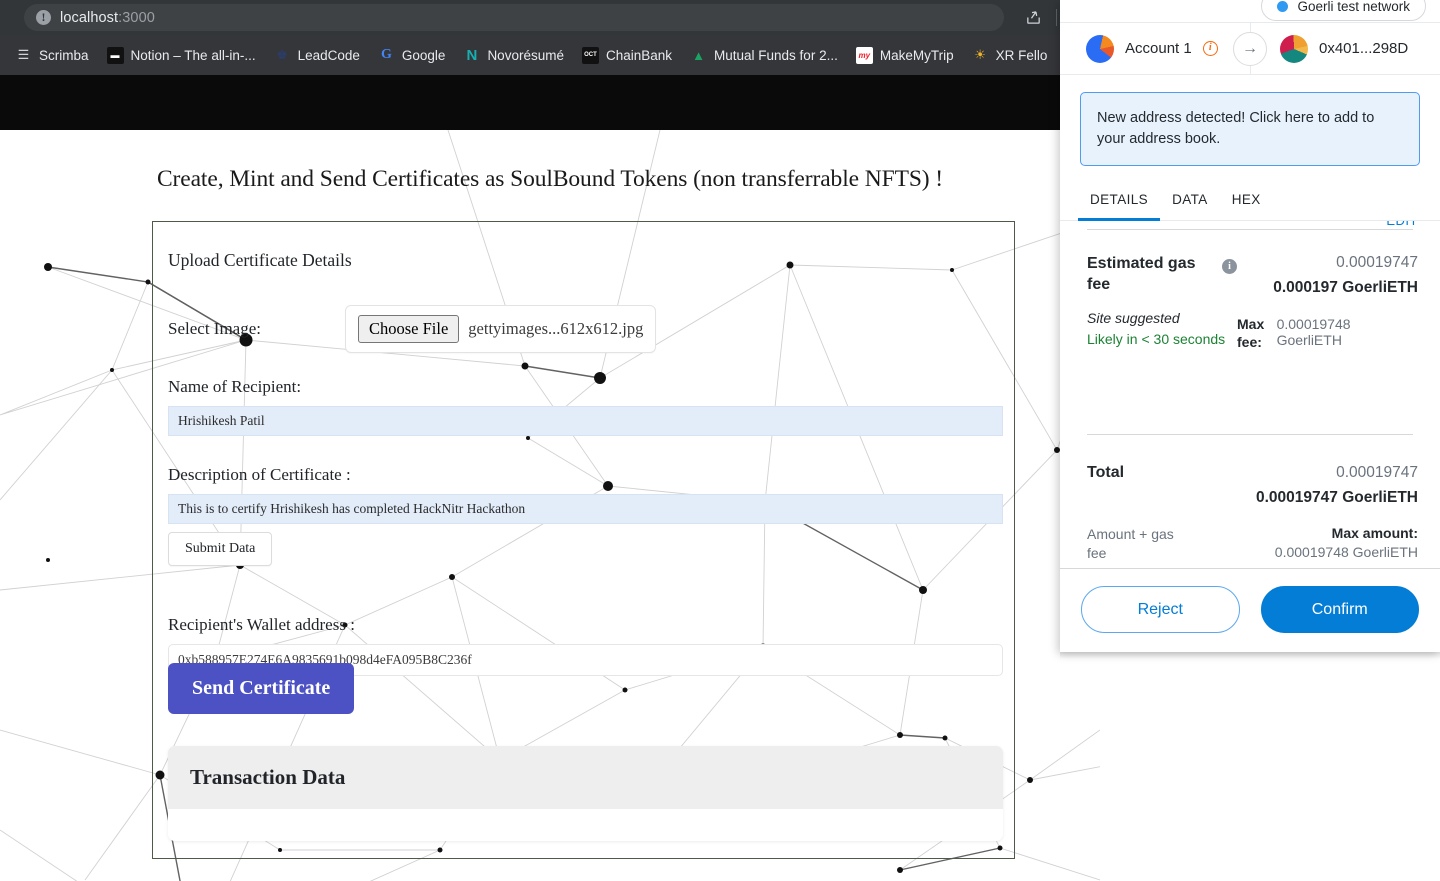  Describe the element at coordinates (1339, 609) in the screenshot. I see `confirm-button: Confirm` at that location.